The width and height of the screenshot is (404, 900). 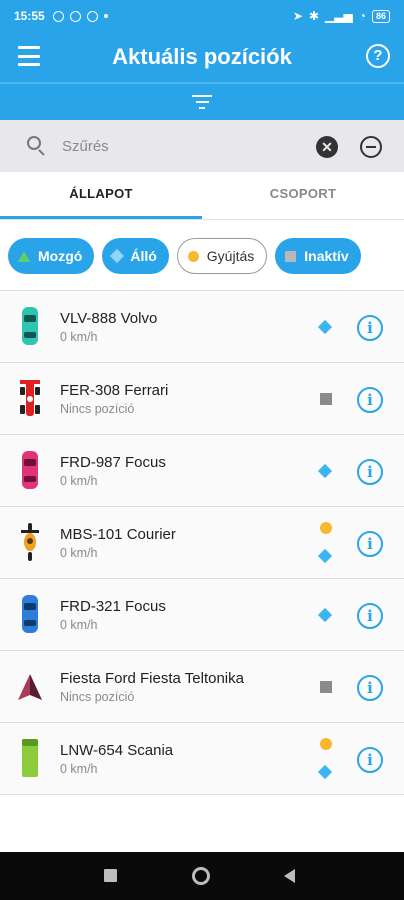 I want to click on chip-label: Gyújtás, so click(x=230, y=256).